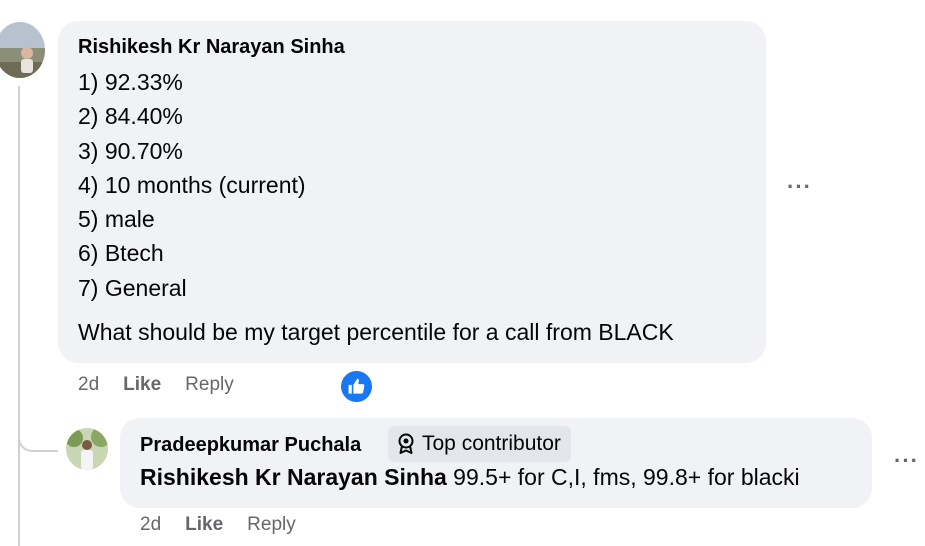 The height and width of the screenshot is (546, 925). I want to click on commenter-avatar, so click(22, 50).